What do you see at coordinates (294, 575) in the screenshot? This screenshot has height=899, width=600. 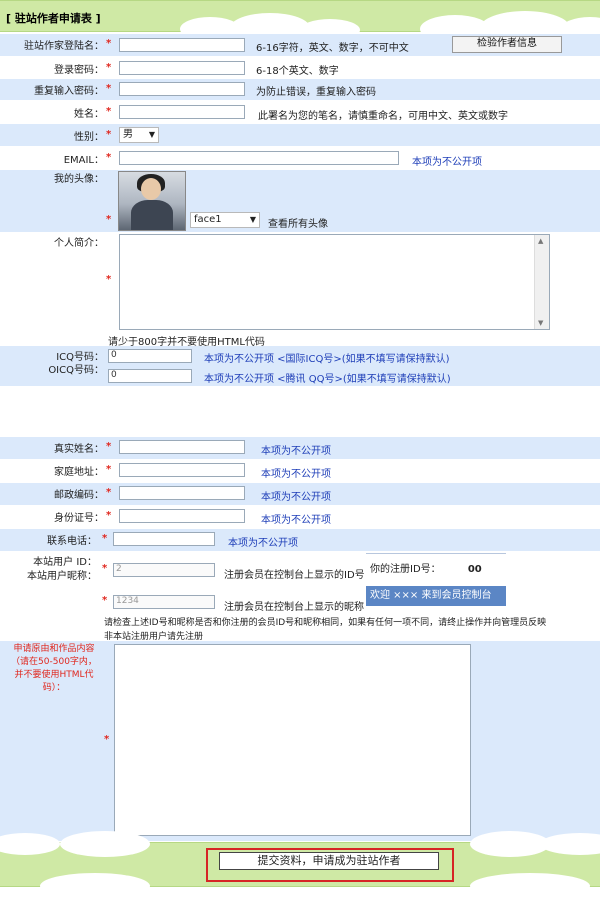 I see `site-user-id-hint: 注册会员在控制台上显示的ID号` at bounding box center [294, 575].